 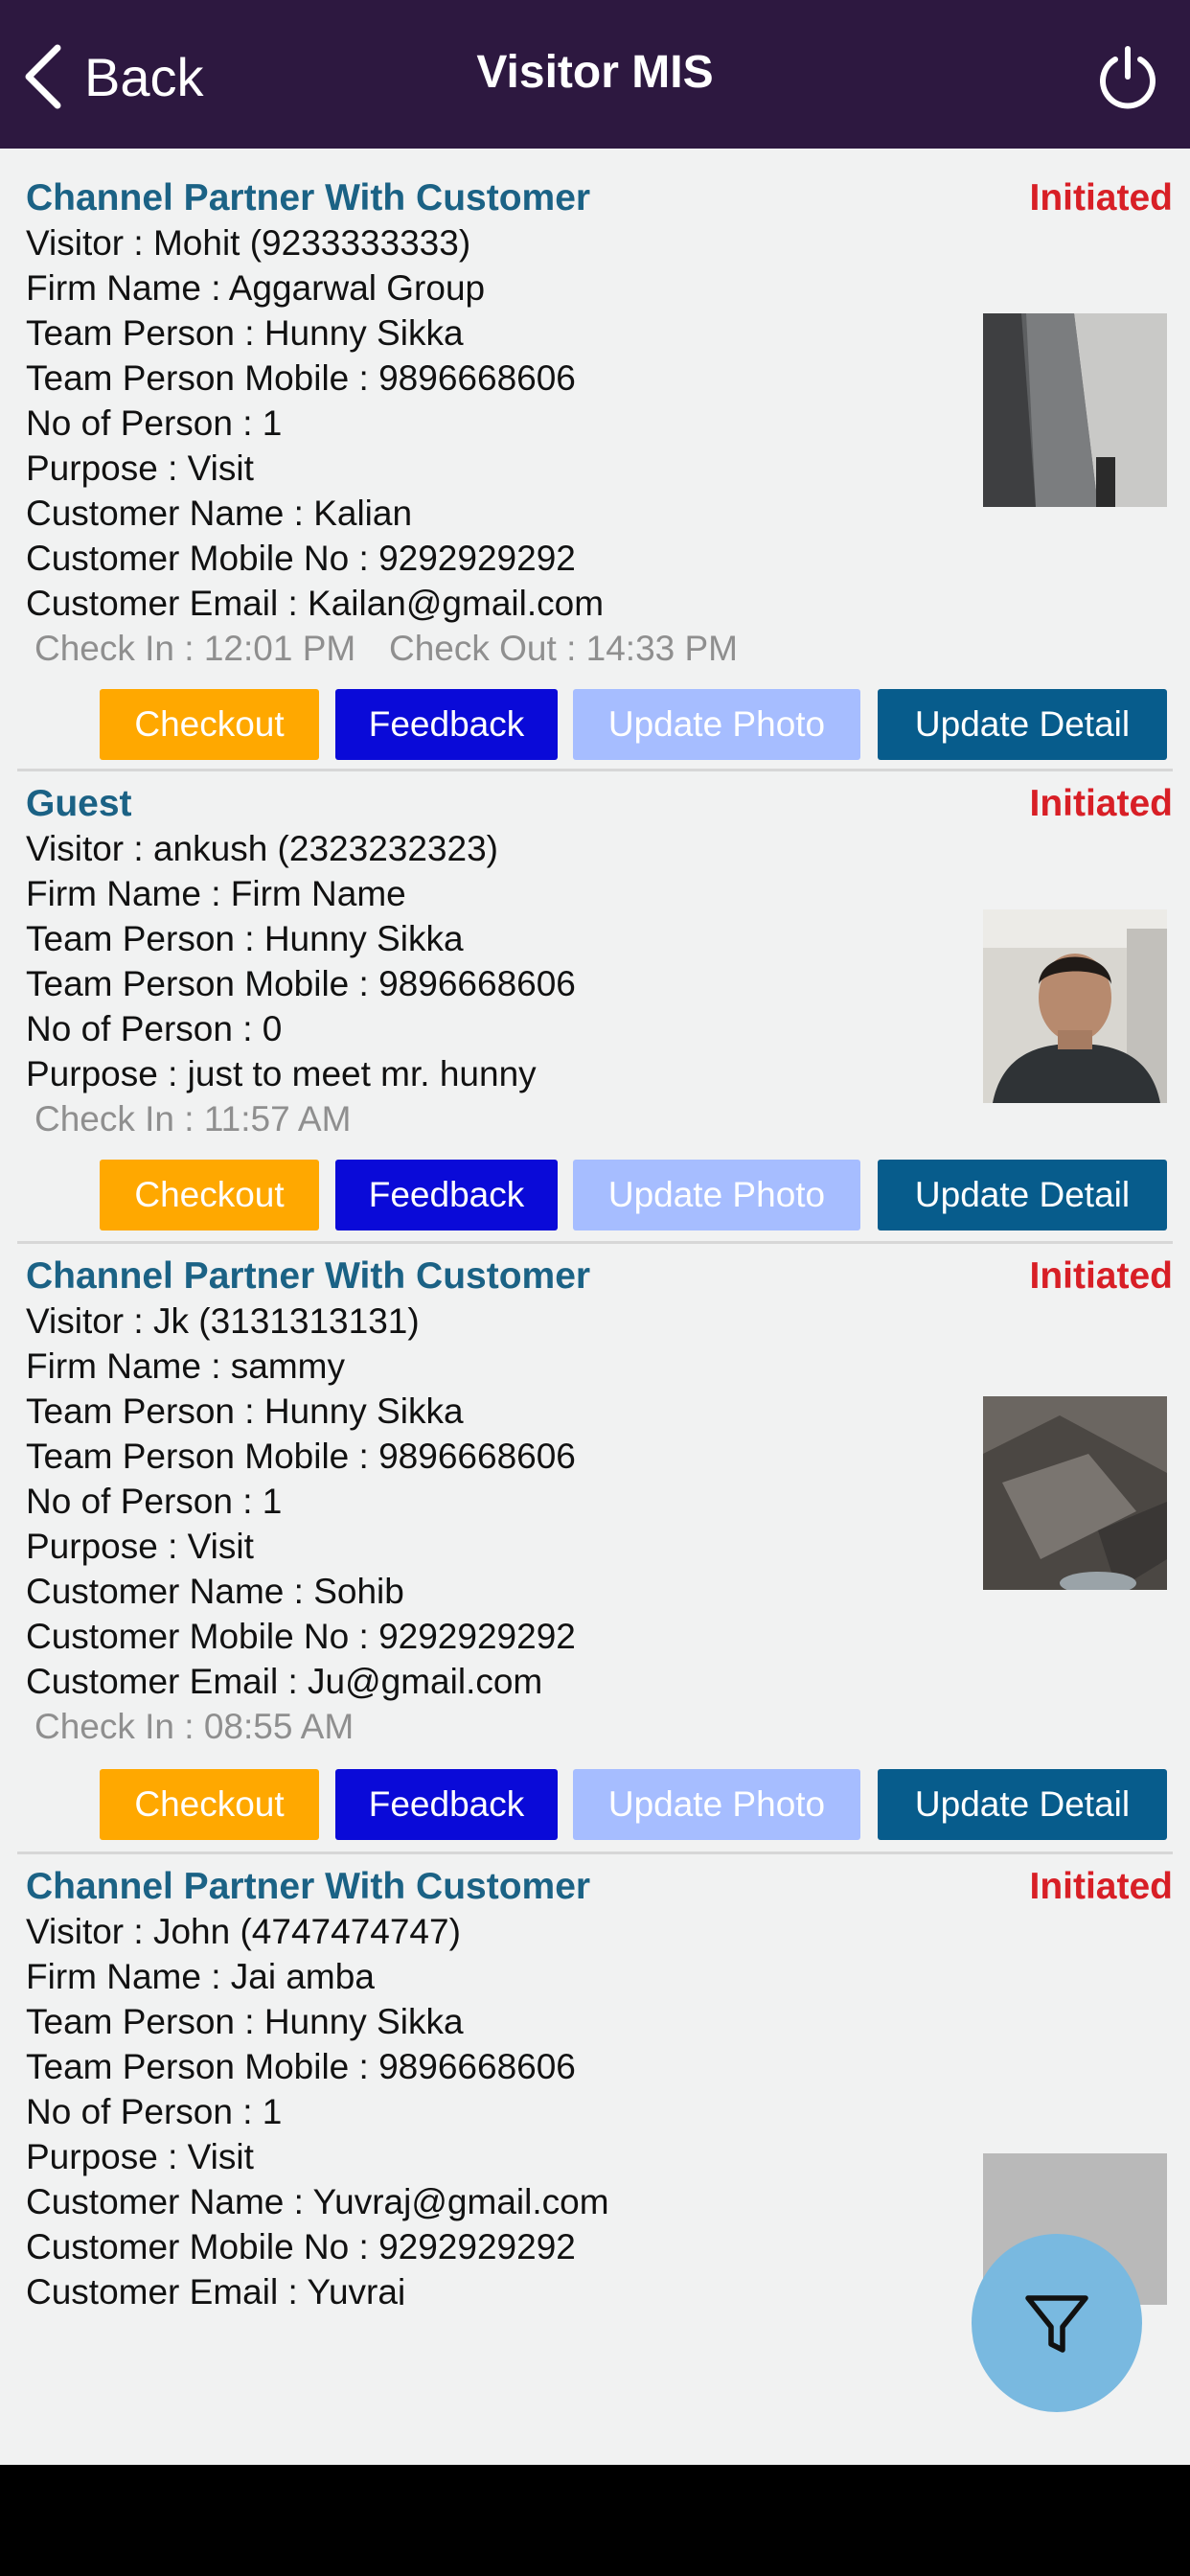 I want to click on power-icon, so click(x=1128, y=77).